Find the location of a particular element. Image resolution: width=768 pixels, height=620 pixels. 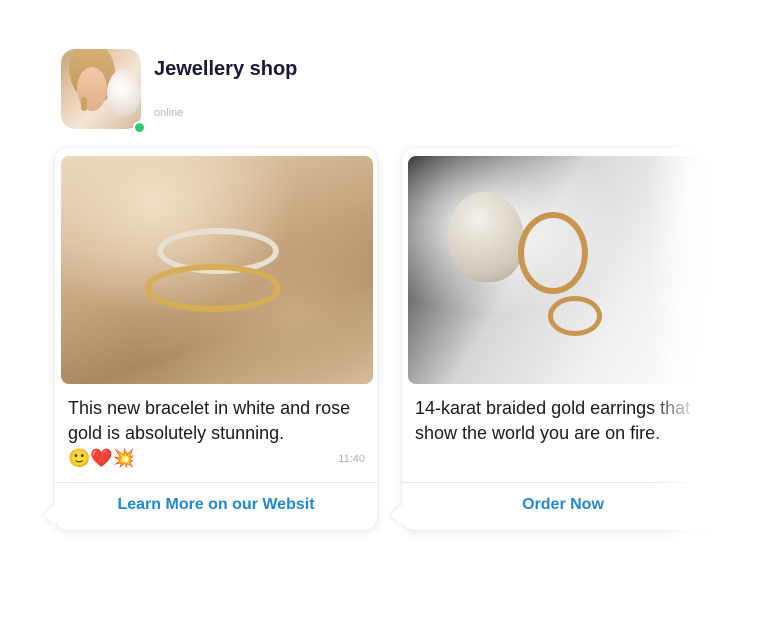

bracelet-image is located at coordinates (217, 270).